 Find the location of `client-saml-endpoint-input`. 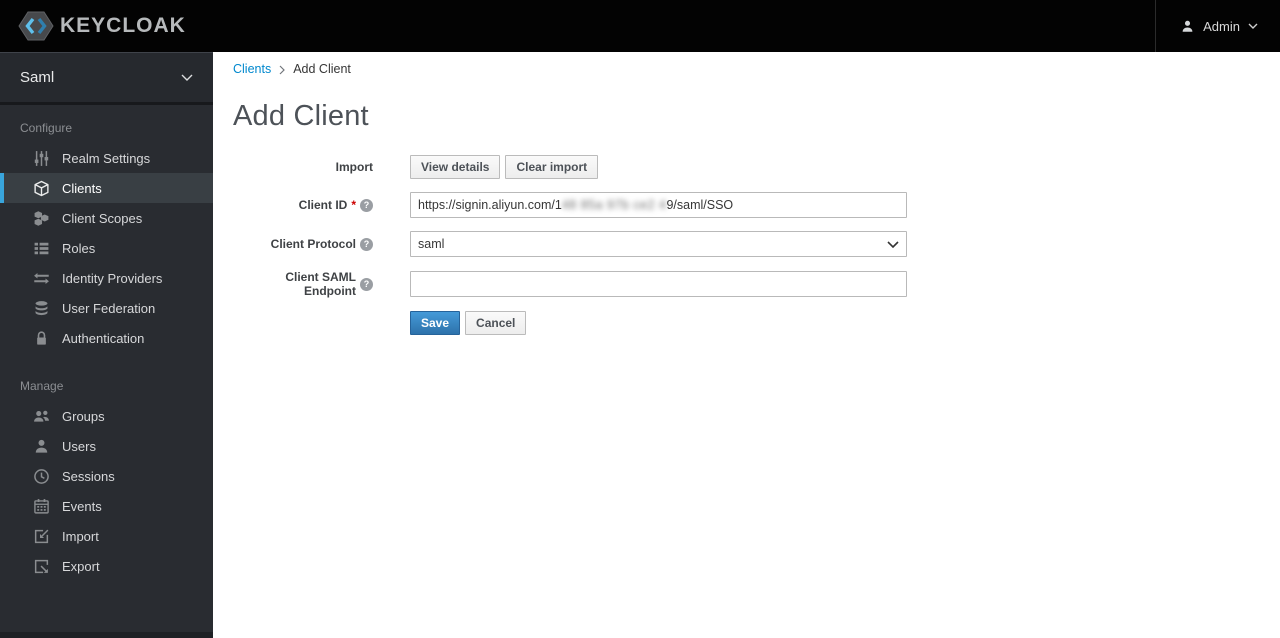

client-saml-endpoint-input is located at coordinates (658, 284).